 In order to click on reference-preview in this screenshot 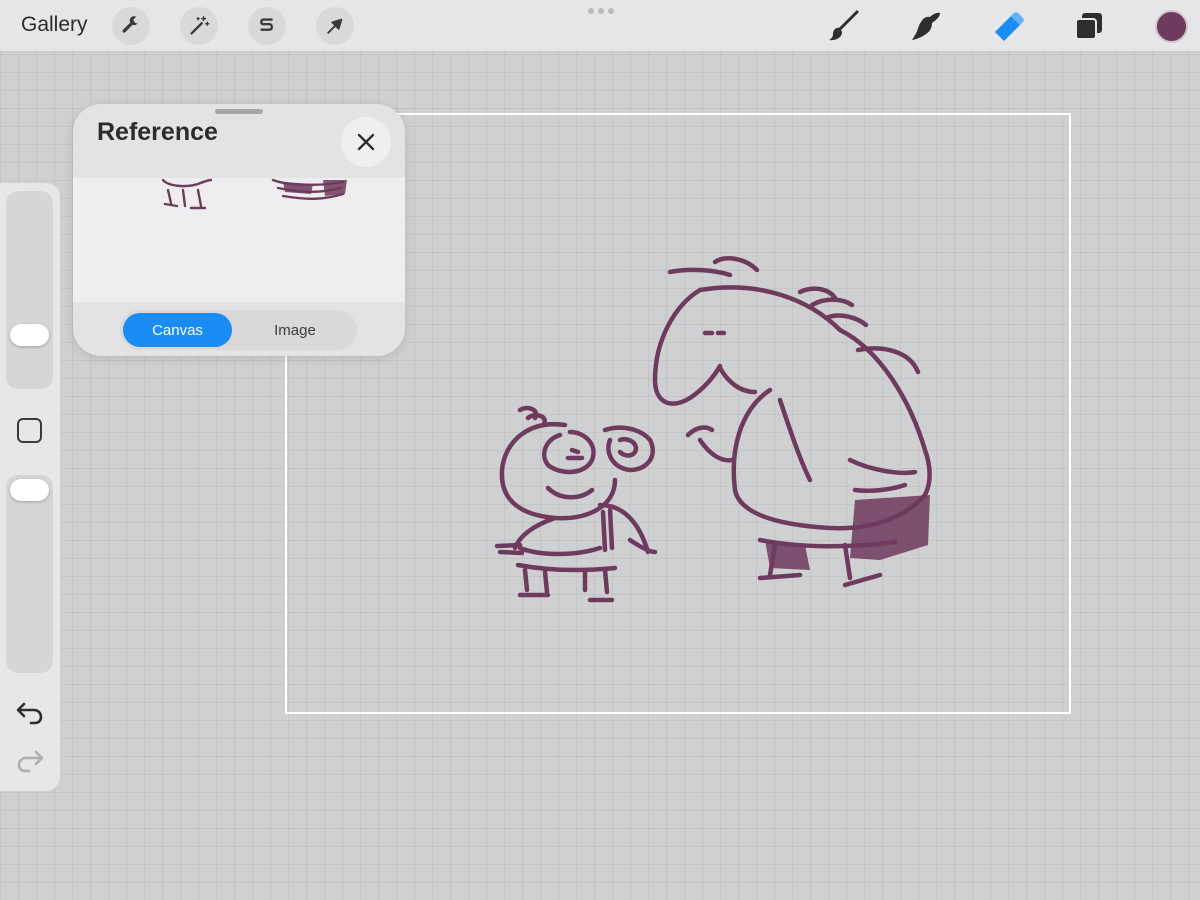, I will do `click(239, 240)`.